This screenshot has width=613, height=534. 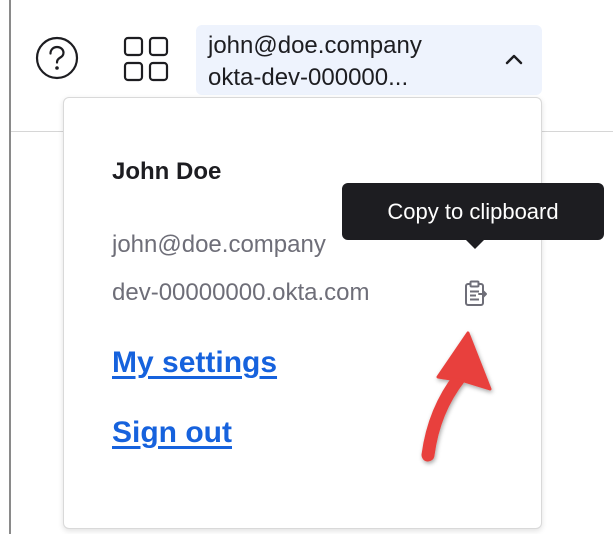 What do you see at coordinates (194, 363) in the screenshot?
I see `my-settings-link: My settings` at bounding box center [194, 363].